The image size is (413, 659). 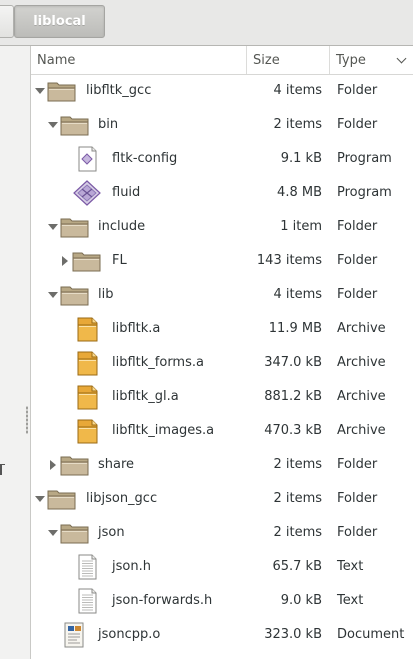 What do you see at coordinates (129, 634) in the screenshot?
I see `row-name: jsoncpp.o` at bounding box center [129, 634].